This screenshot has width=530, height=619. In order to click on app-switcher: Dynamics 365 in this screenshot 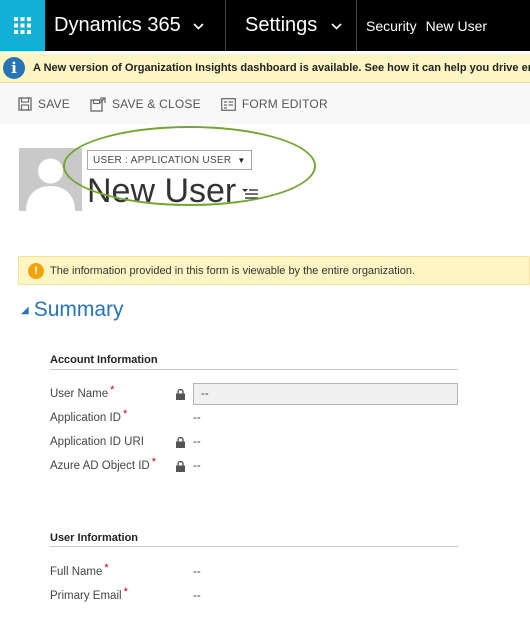, I will do `click(135, 25)`.